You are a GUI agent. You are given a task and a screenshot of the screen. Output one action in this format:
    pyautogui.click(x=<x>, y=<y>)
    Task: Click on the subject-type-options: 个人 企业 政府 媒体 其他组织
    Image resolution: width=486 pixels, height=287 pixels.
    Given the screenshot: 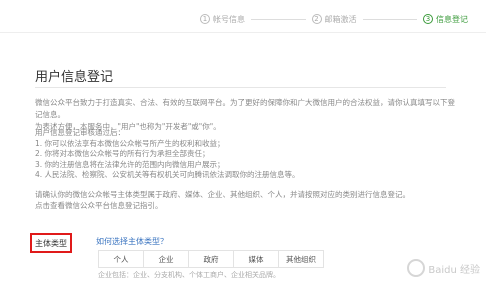 What is the action you would take?
    pyautogui.click(x=211, y=259)
    